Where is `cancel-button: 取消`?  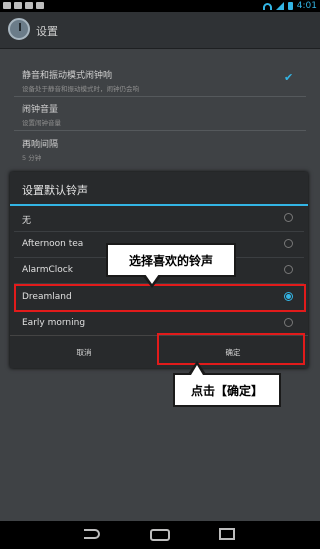
cancel-button: 取消 is located at coordinates (84, 352).